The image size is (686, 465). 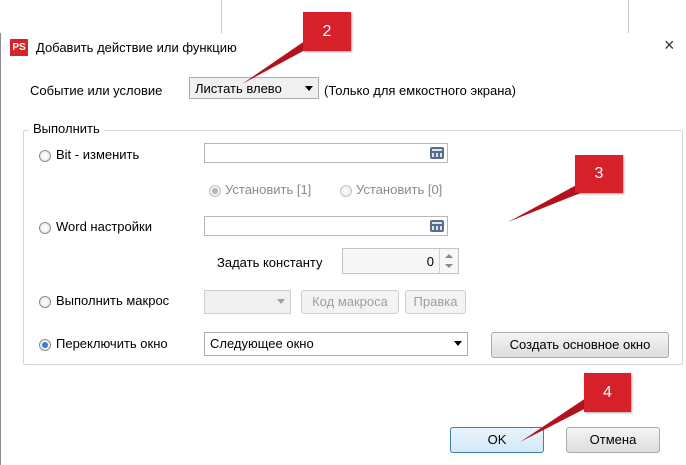 What do you see at coordinates (599, 174) in the screenshot?
I see `annotation-badge-3: 3` at bounding box center [599, 174].